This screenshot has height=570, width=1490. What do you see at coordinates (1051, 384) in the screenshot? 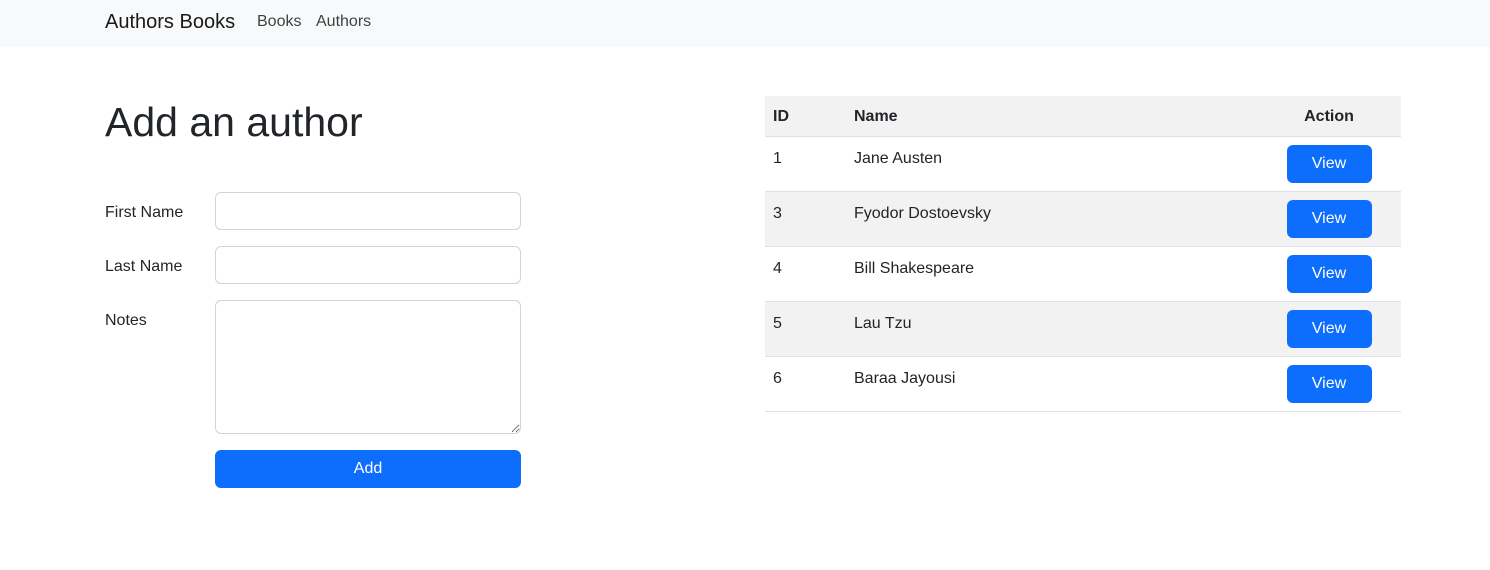
I see `author-name: Baraa Jayousi` at bounding box center [1051, 384].